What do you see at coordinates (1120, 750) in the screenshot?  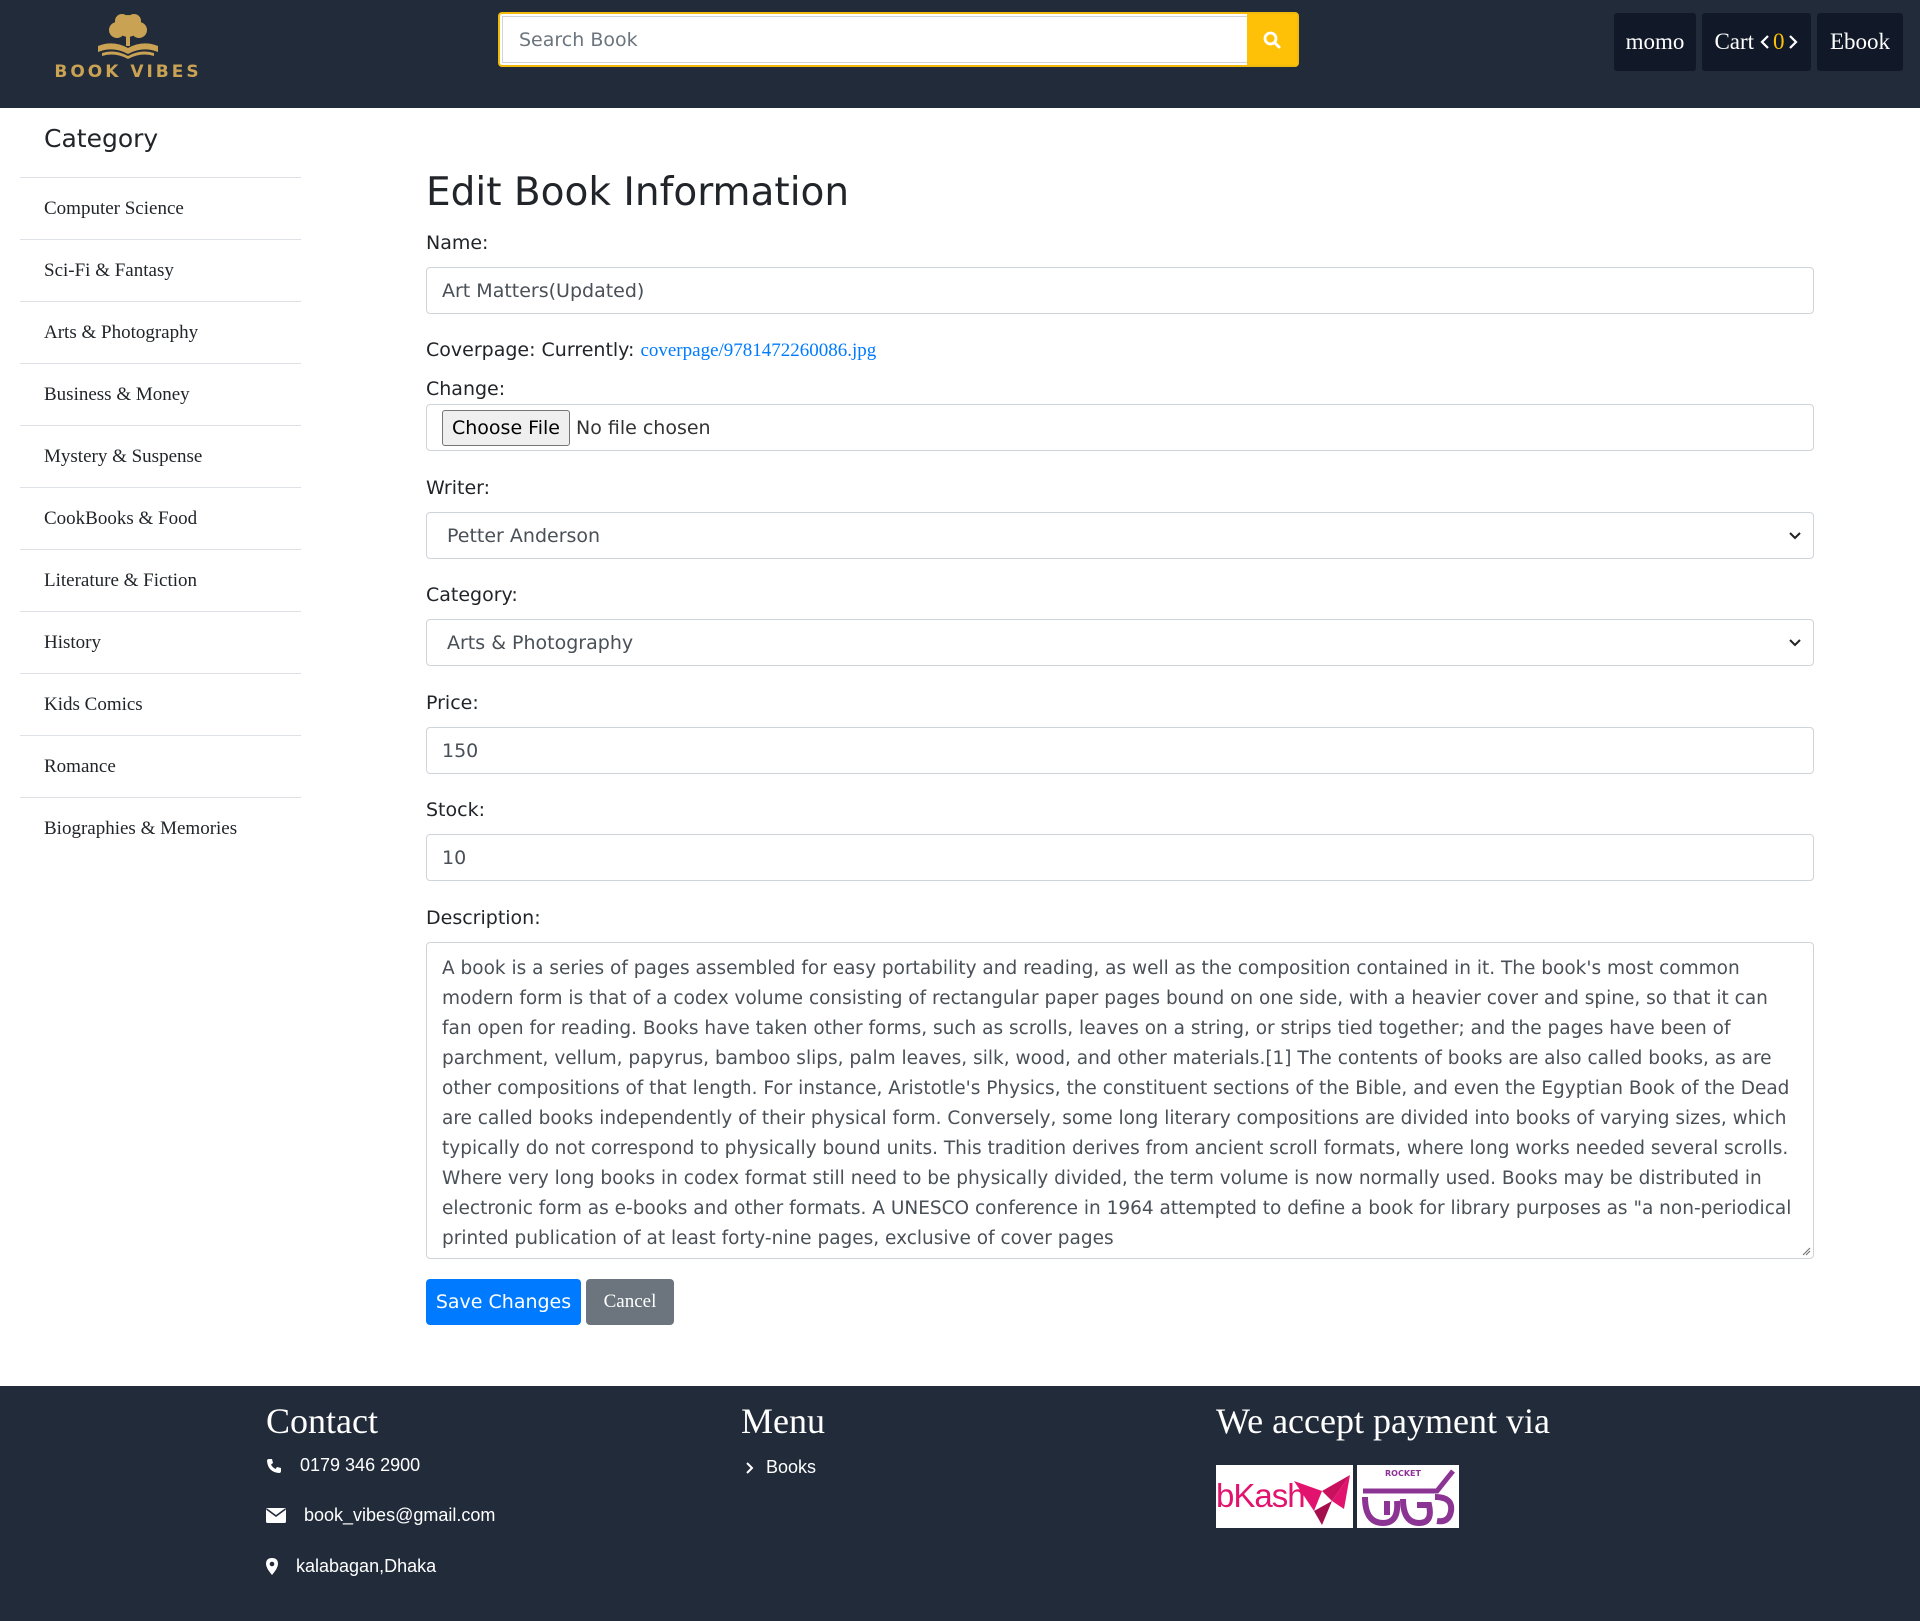 I see `price-input` at bounding box center [1120, 750].